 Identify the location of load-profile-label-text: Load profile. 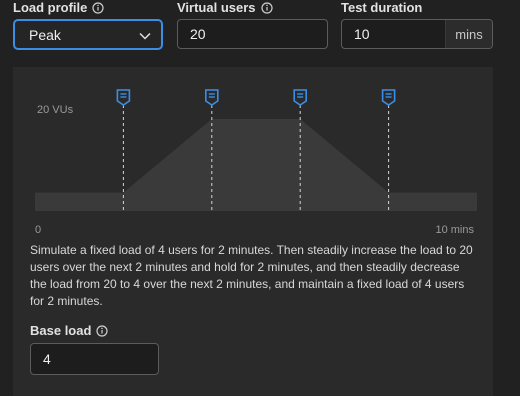
(50, 7).